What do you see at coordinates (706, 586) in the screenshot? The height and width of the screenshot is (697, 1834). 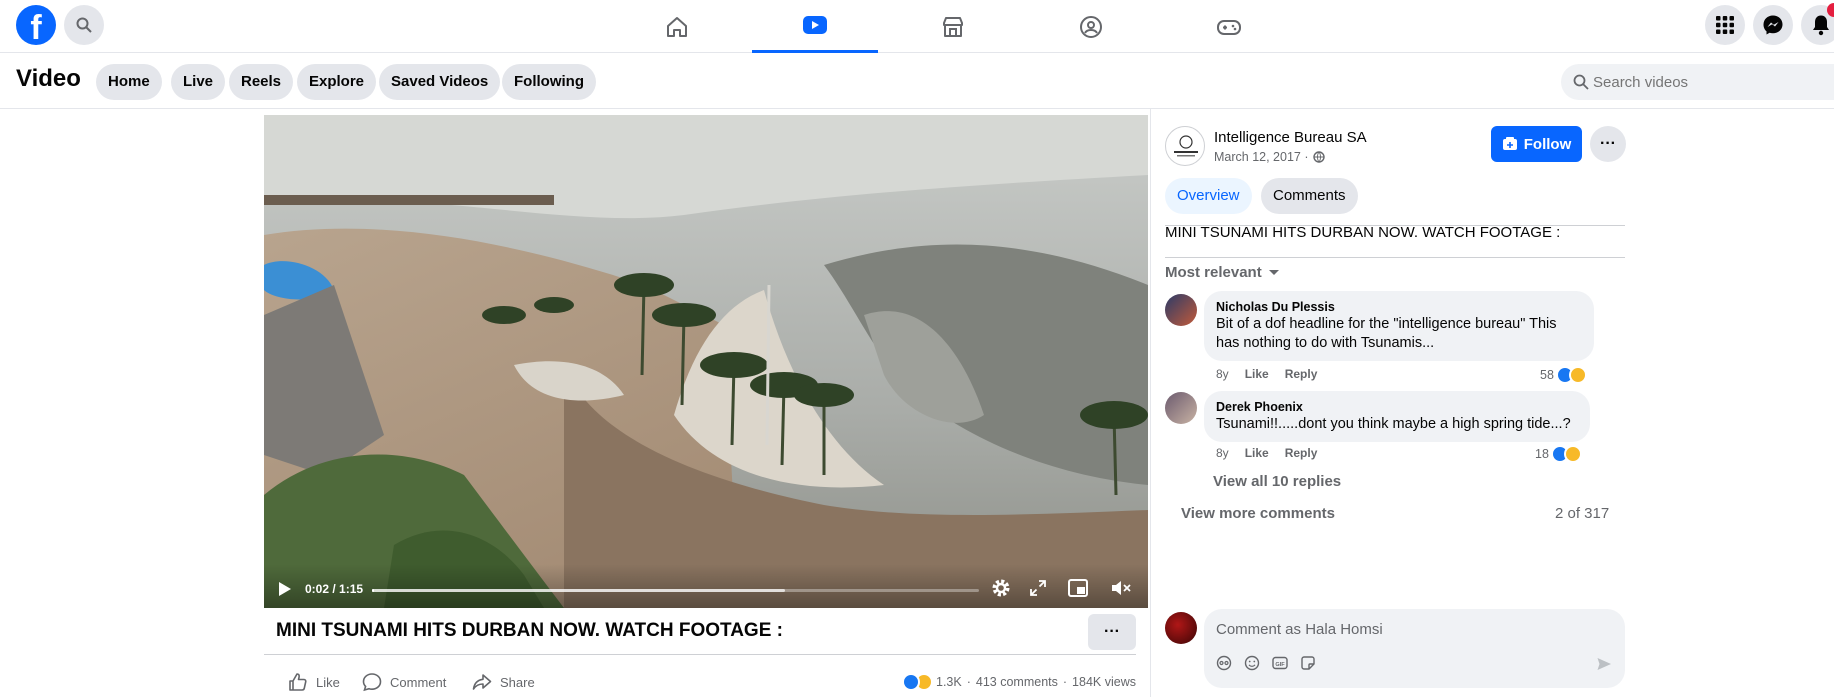 I see `player-controls: 0:02 / 1:15` at bounding box center [706, 586].